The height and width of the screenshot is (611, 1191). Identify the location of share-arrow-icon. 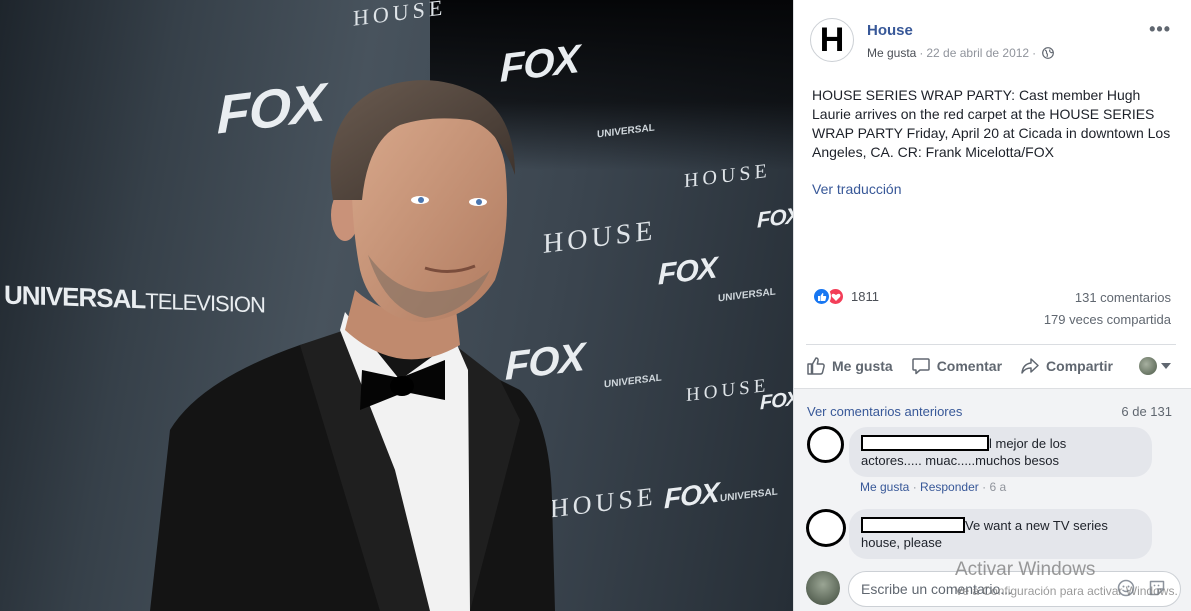
(1030, 365).